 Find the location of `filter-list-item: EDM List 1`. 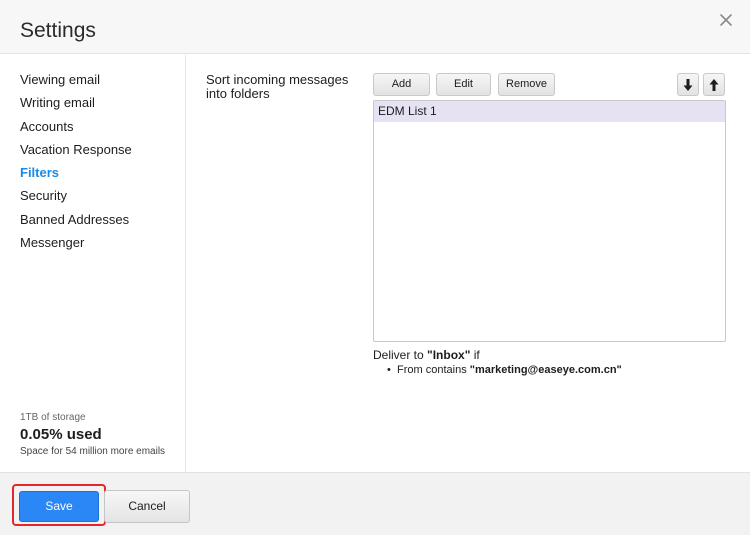

filter-list-item: EDM List 1 is located at coordinates (549, 111).